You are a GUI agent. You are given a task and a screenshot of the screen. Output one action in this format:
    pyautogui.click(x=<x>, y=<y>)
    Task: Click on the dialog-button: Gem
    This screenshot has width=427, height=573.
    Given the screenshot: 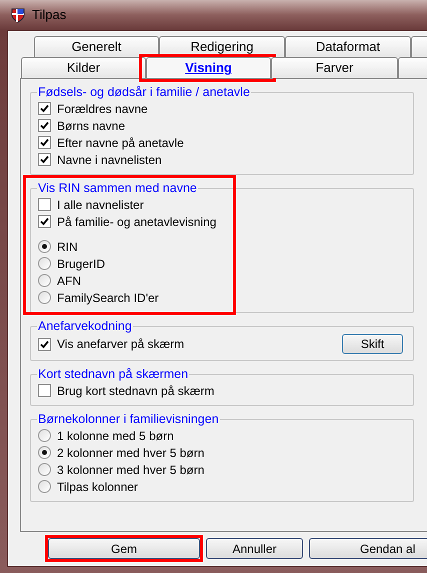 What is the action you would take?
    pyautogui.click(x=124, y=548)
    